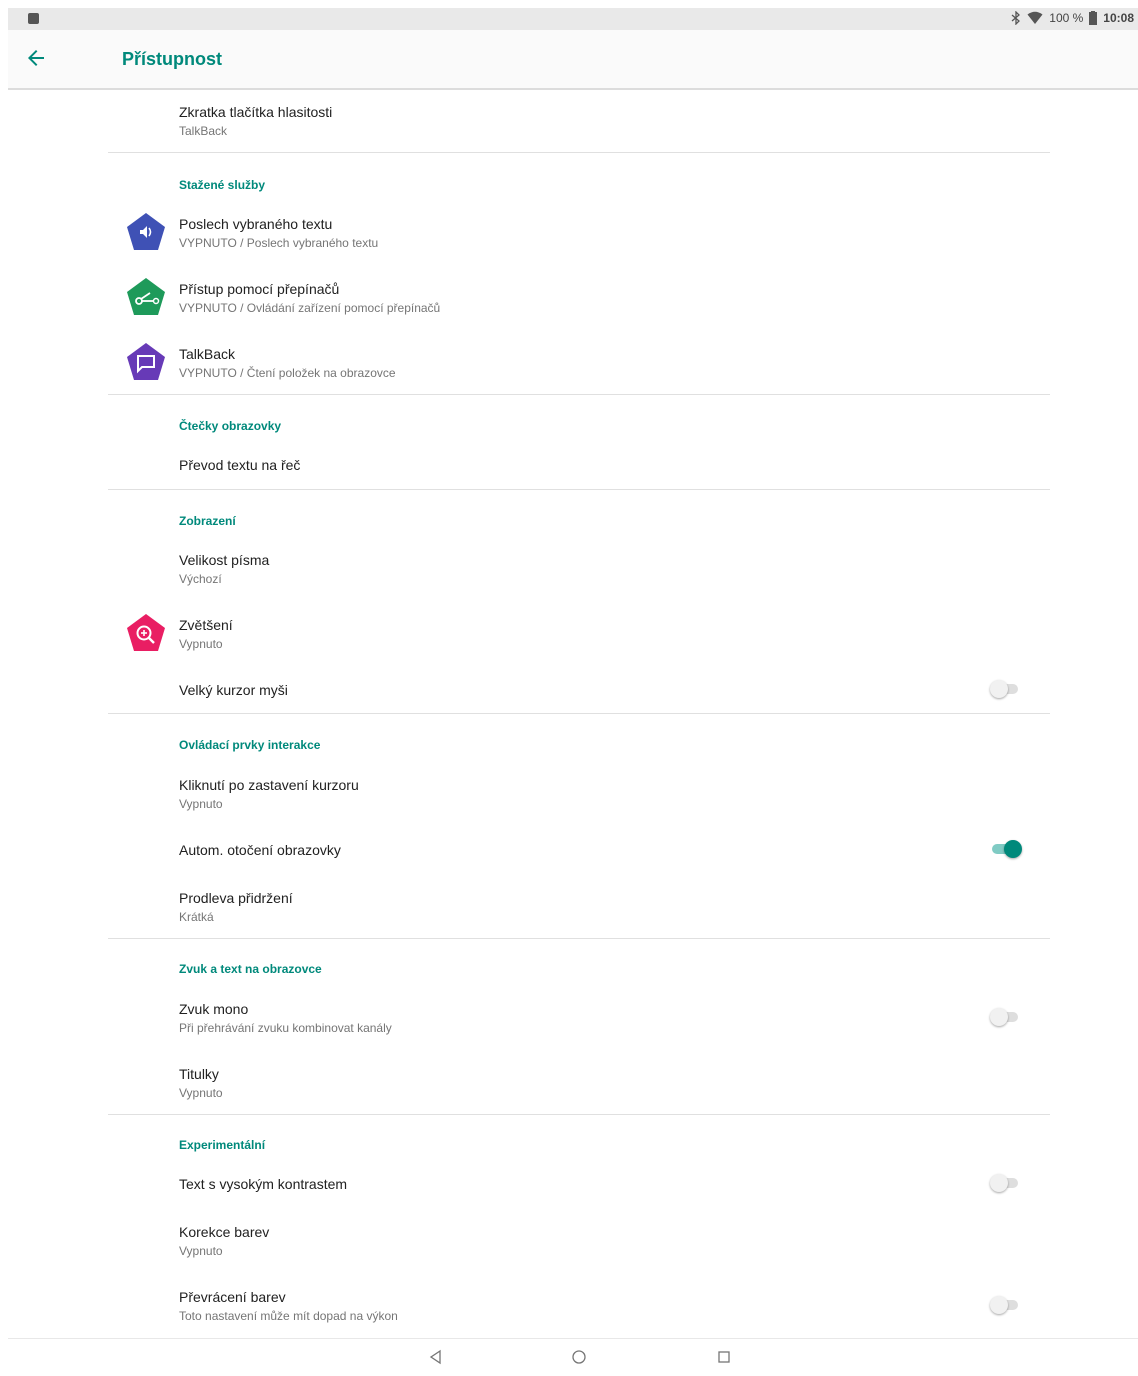  What do you see at coordinates (256, 224) in the screenshot?
I see `select-to-speak-title: Poslech vybraného textu` at bounding box center [256, 224].